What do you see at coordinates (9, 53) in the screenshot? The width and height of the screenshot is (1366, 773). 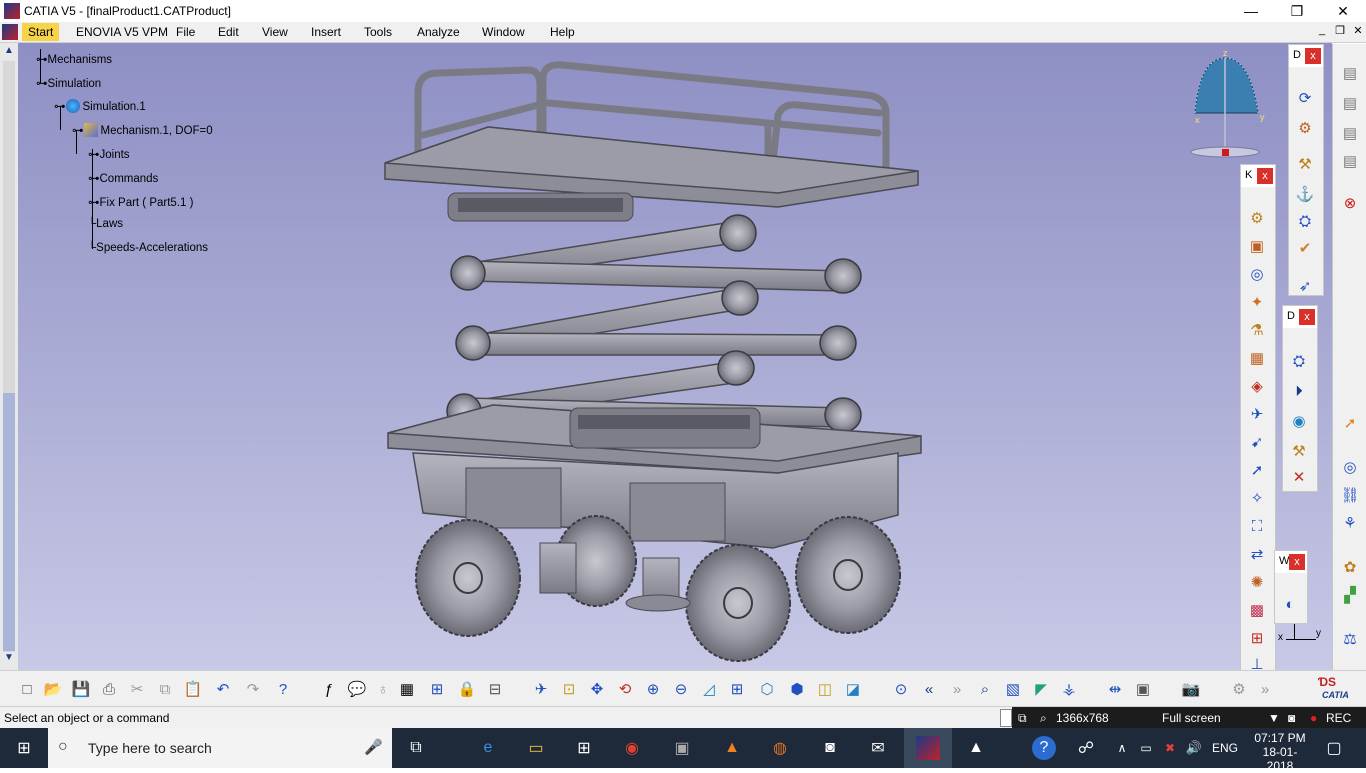 I see `scroll-up-arrow-icon: ▲` at bounding box center [9, 53].